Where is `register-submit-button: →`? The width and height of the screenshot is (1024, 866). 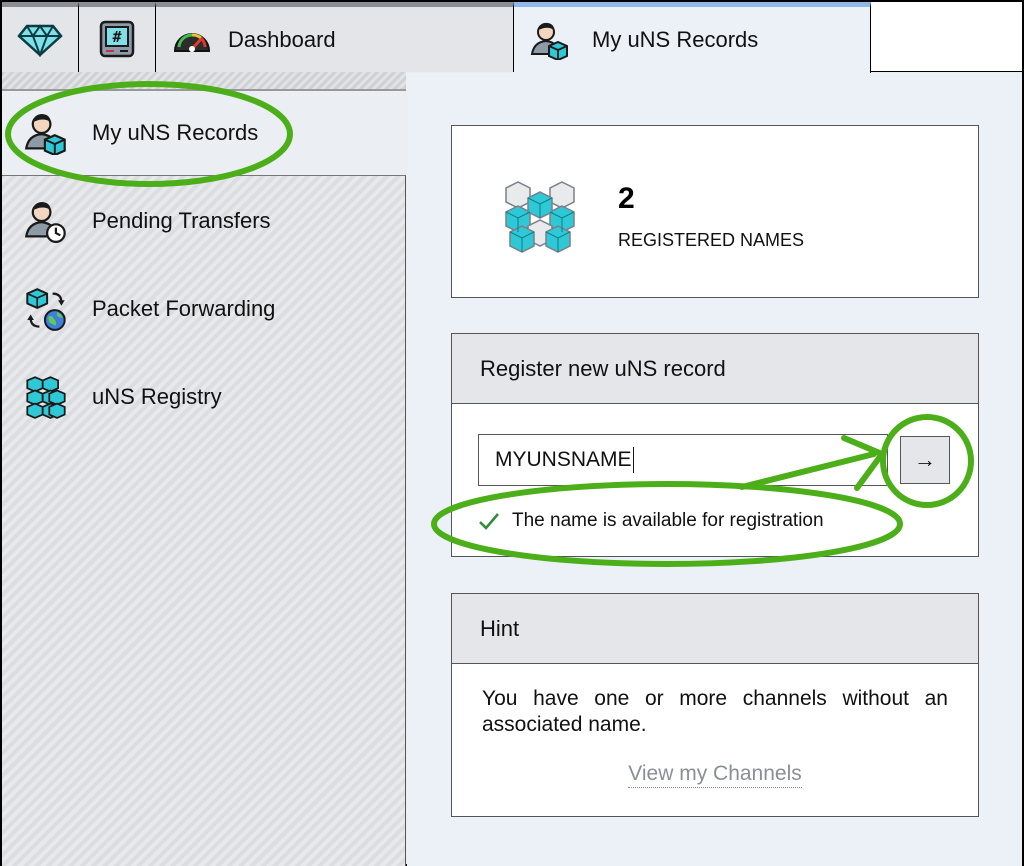 register-submit-button: → is located at coordinates (925, 460).